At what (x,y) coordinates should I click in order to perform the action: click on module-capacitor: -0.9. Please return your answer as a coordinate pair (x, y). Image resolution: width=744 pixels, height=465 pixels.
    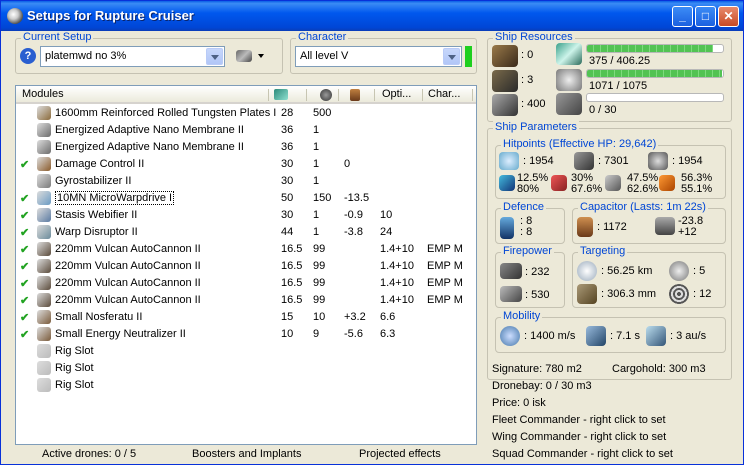
    Looking at the image, I should click on (353, 215).